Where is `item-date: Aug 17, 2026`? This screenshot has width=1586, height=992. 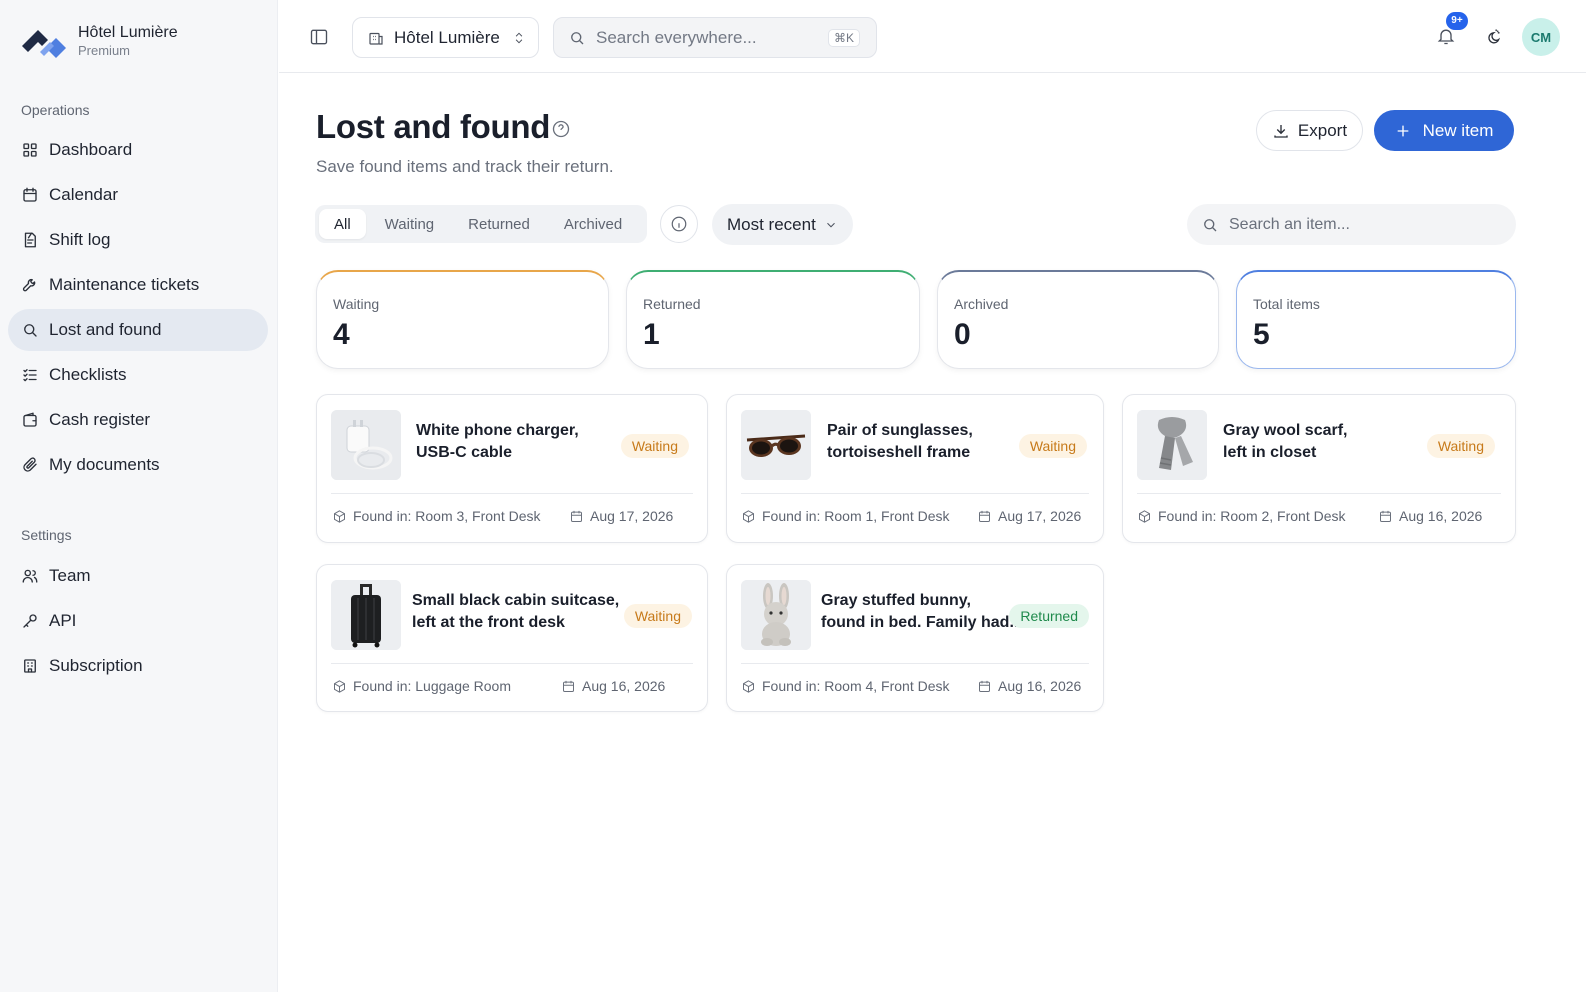 item-date: Aug 17, 2026 is located at coordinates (621, 516).